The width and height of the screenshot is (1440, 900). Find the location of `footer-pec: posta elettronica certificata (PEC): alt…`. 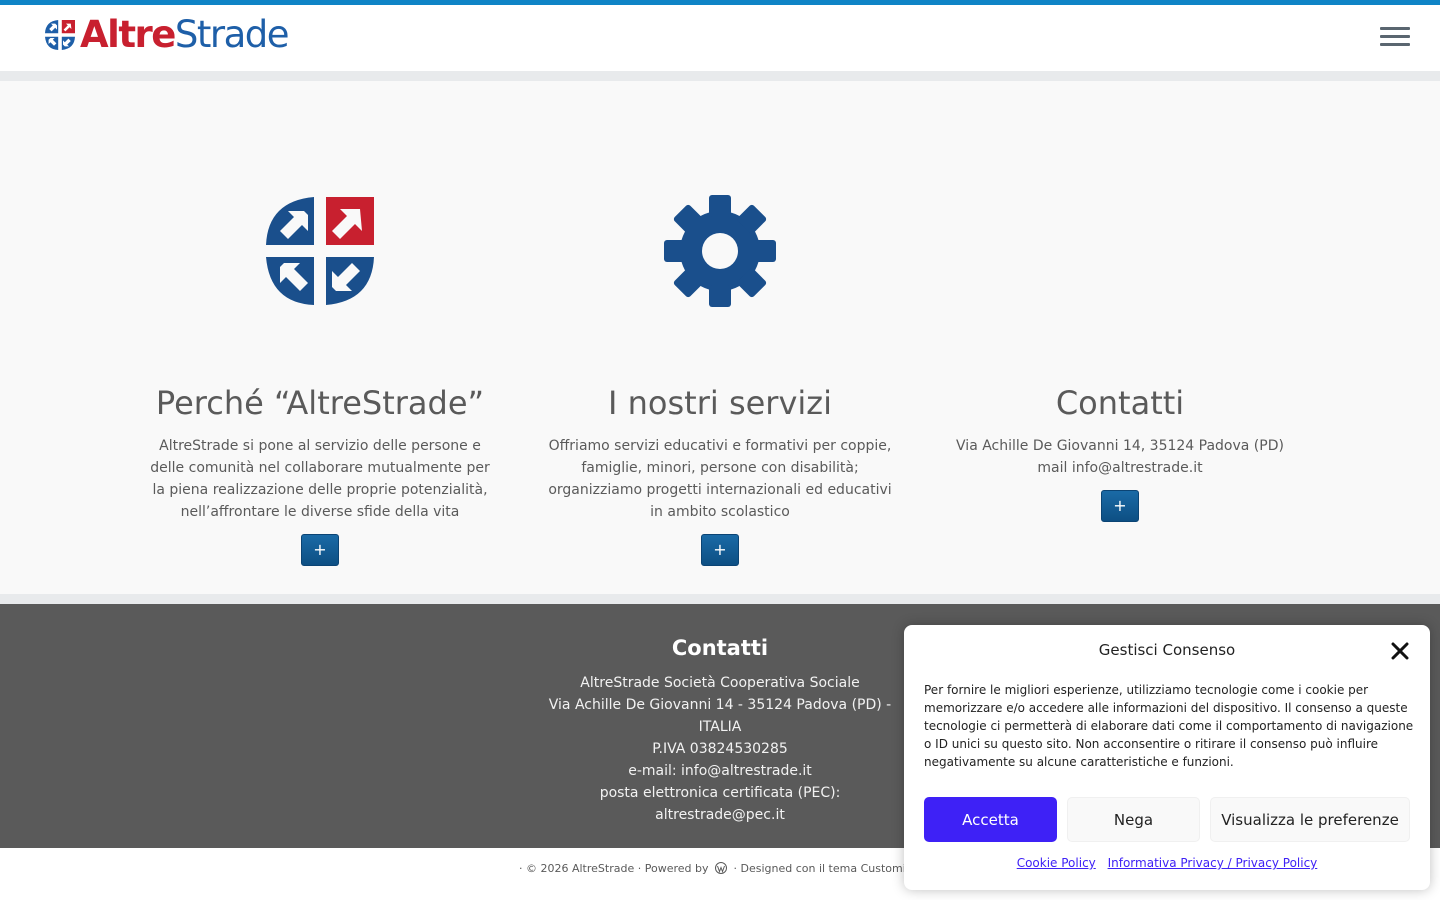

footer-pec: posta elettronica certificata (PEC): alt… is located at coordinates (720, 804).